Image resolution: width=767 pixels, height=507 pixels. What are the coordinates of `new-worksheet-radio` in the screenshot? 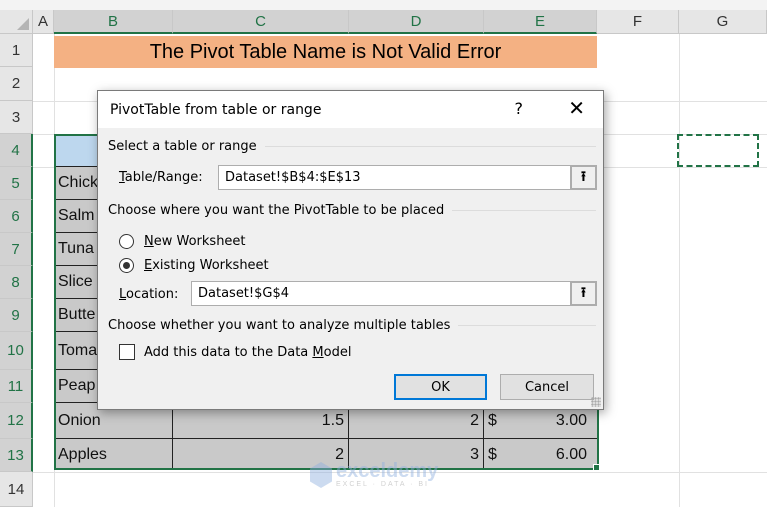 It's located at (126, 241).